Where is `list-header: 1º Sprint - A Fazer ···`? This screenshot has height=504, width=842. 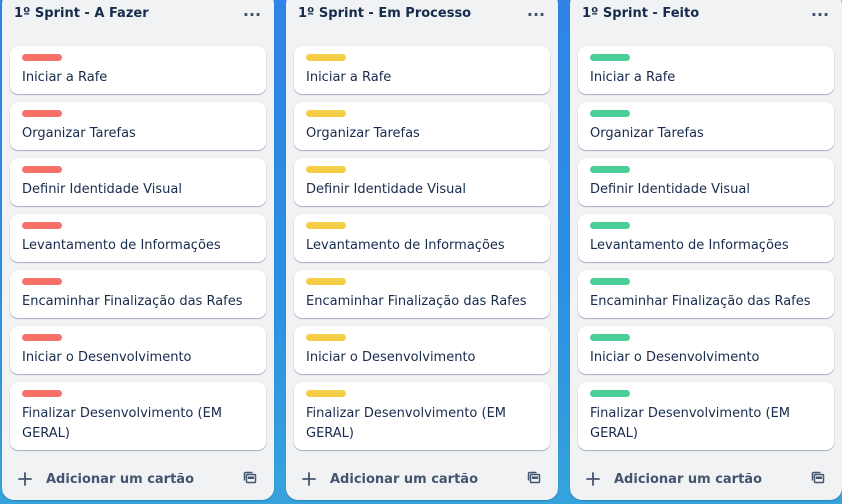 list-header: 1º Sprint - A Fazer ··· is located at coordinates (138, 15).